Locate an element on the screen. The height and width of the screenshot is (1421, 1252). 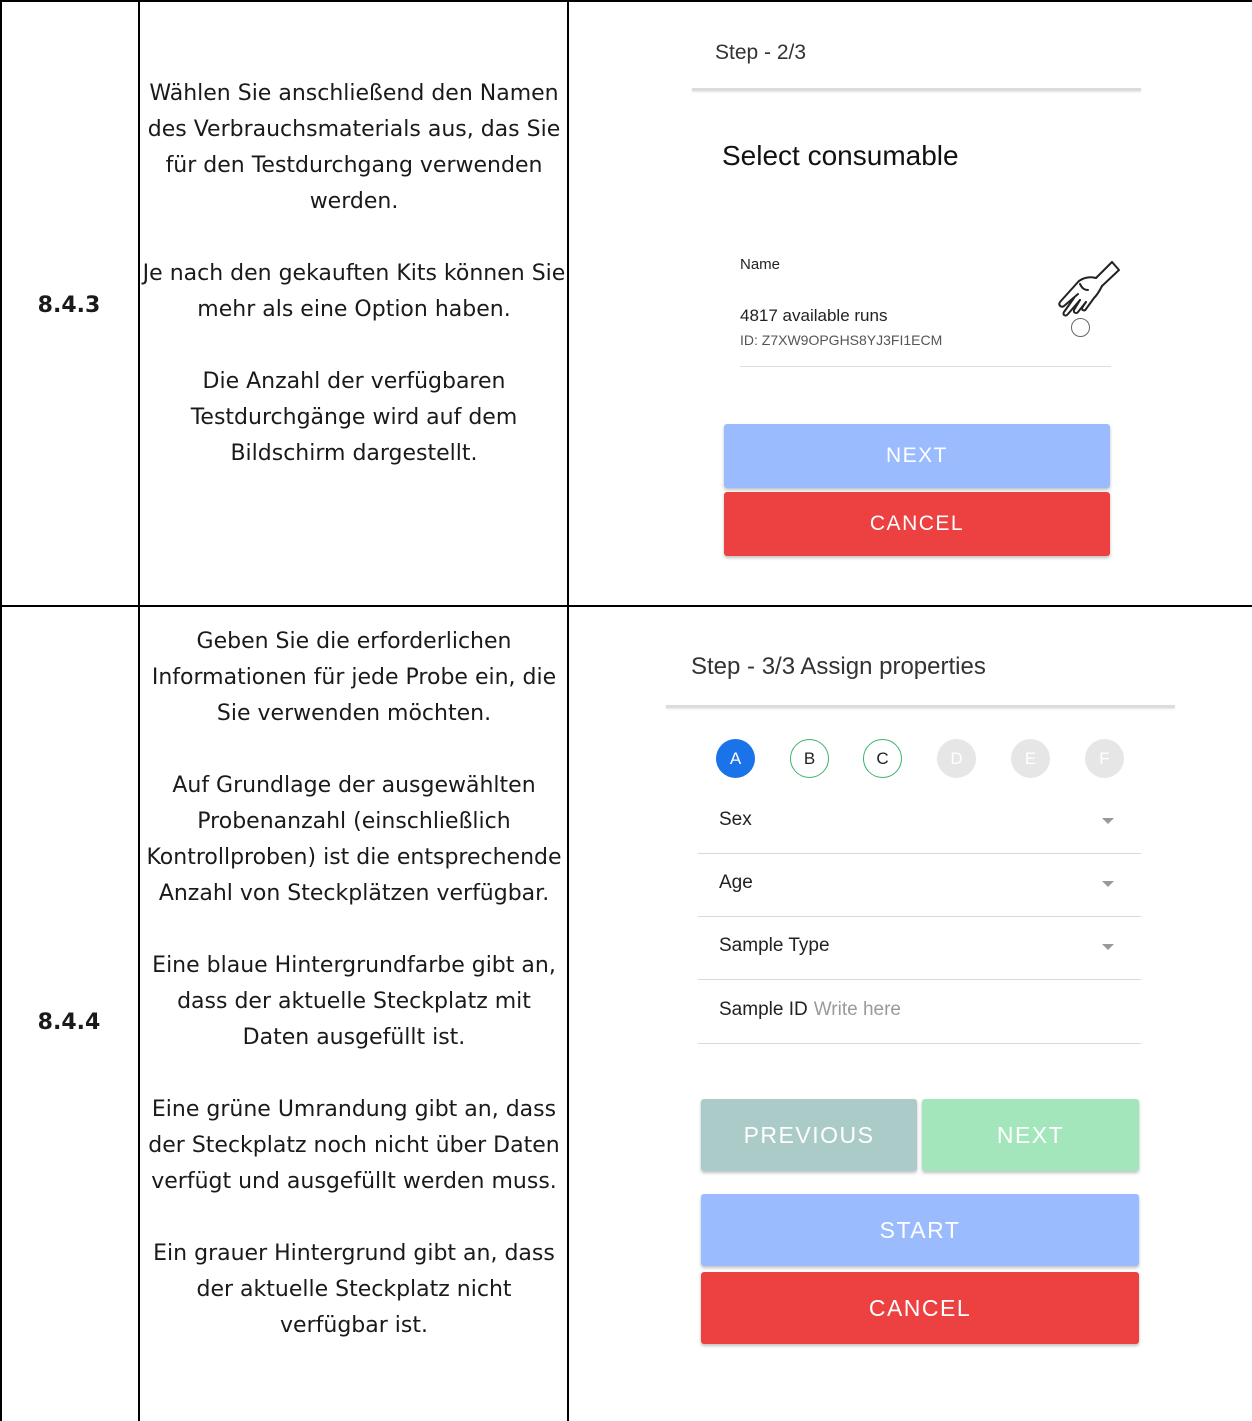
start-button: START is located at coordinates (920, 1230).